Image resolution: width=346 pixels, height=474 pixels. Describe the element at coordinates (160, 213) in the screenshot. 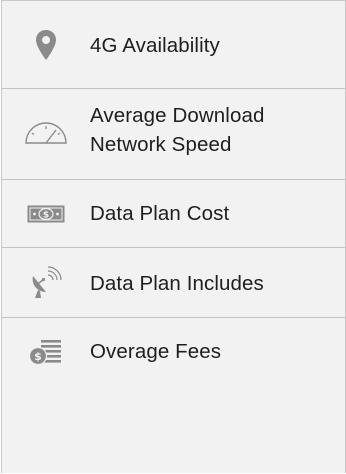

I see `menu-item-label: Data Plan Cost` at that location.